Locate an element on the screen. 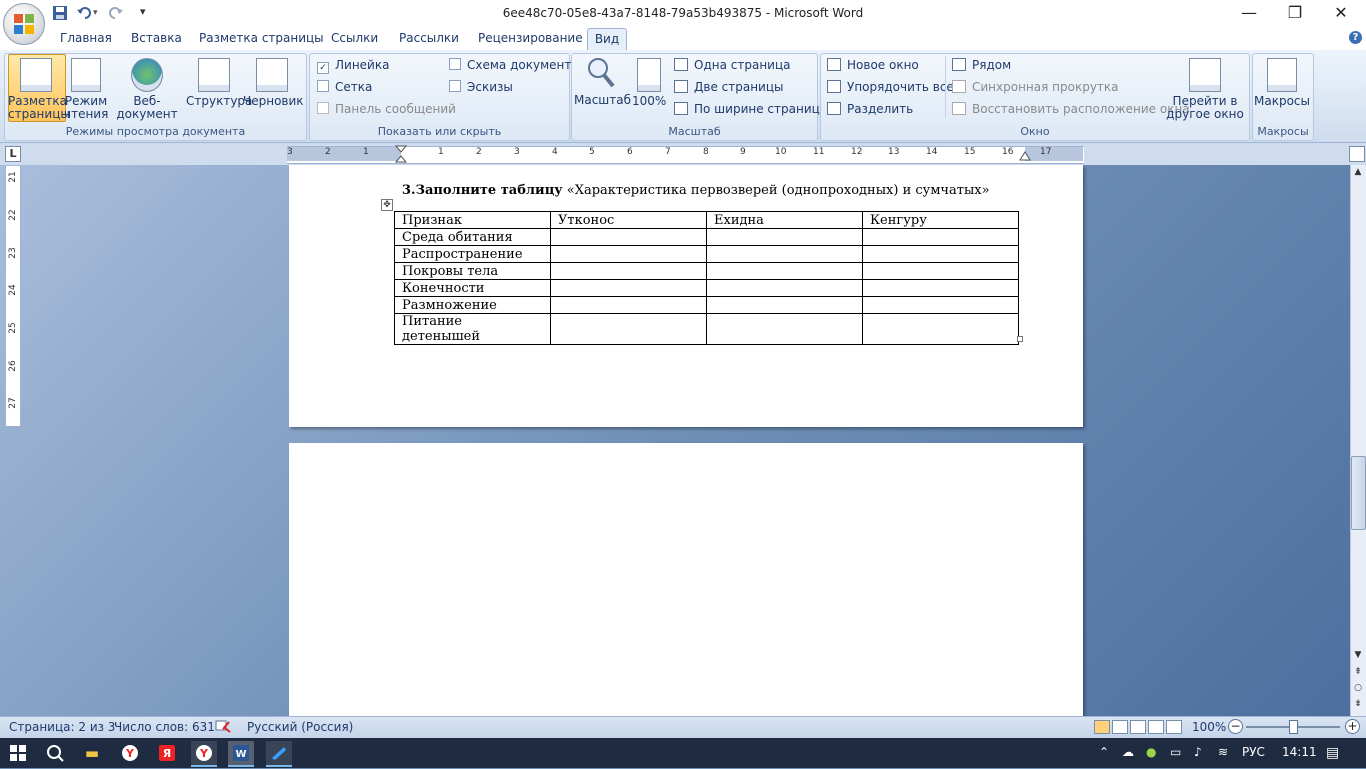 This screenshot has width=1366, height=769. table-cell: Конечности is located at coordinates (472, 288).